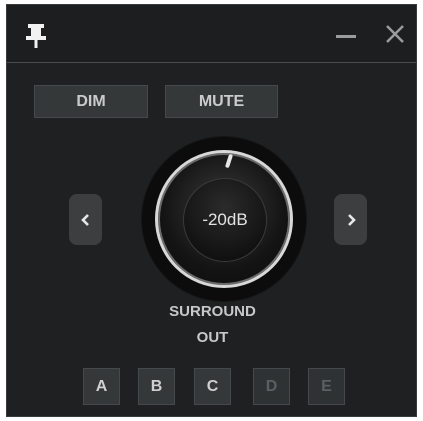  I want to click on volume-value: -20dB, so click(225, 219).